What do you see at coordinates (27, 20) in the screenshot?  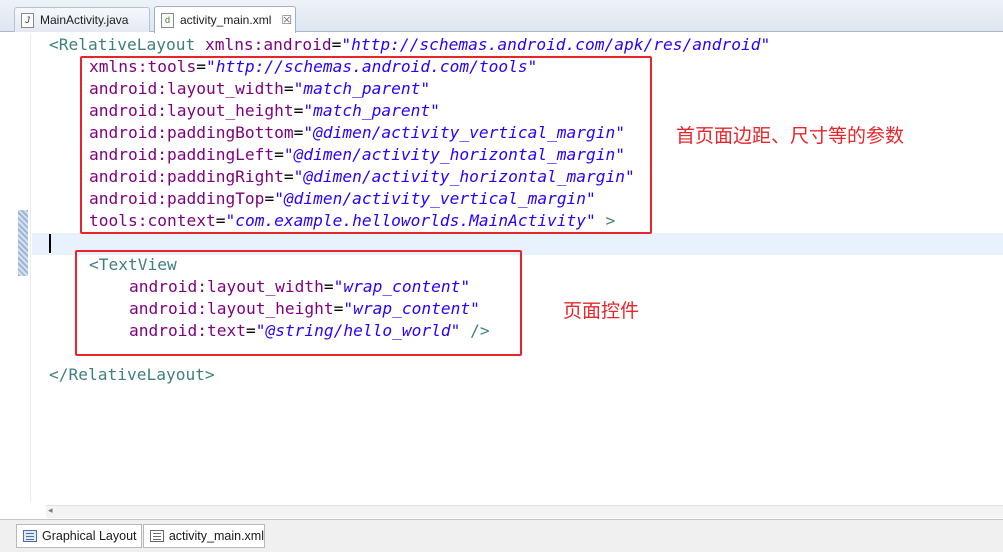 I see `java-file-icon: J` at bounding box center [27, 20].